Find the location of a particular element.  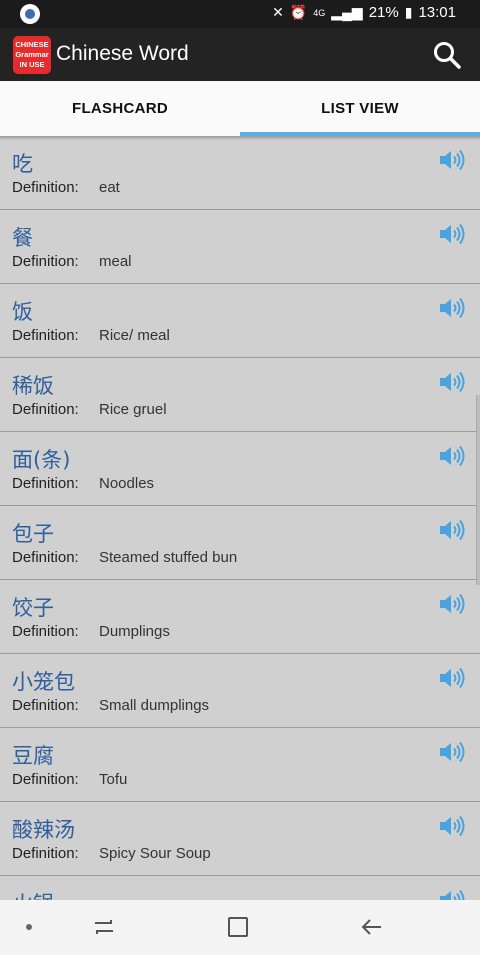

word-list-item: 稀饭 Definition: Rice gruel is located at coordinates (240, 395).